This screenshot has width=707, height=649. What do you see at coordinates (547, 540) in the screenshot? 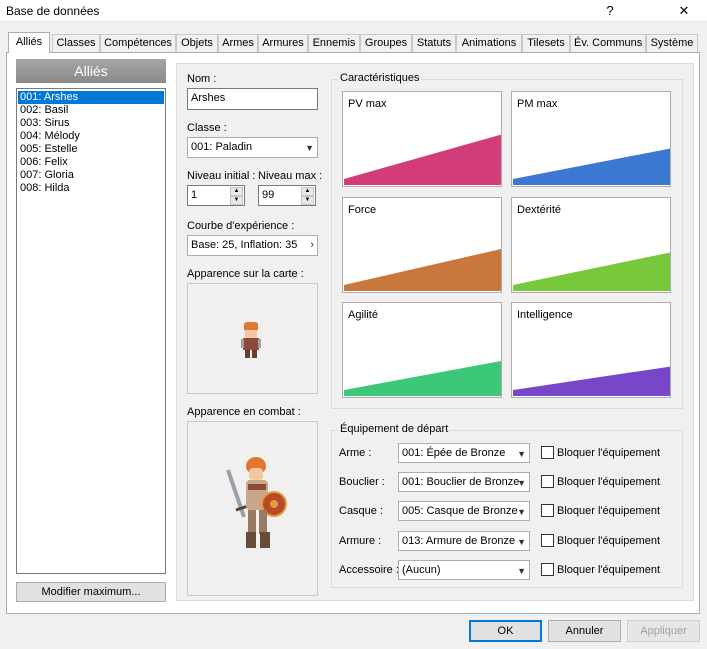
I see `lock-armor-checkbox` at bounding box center [547, 540].